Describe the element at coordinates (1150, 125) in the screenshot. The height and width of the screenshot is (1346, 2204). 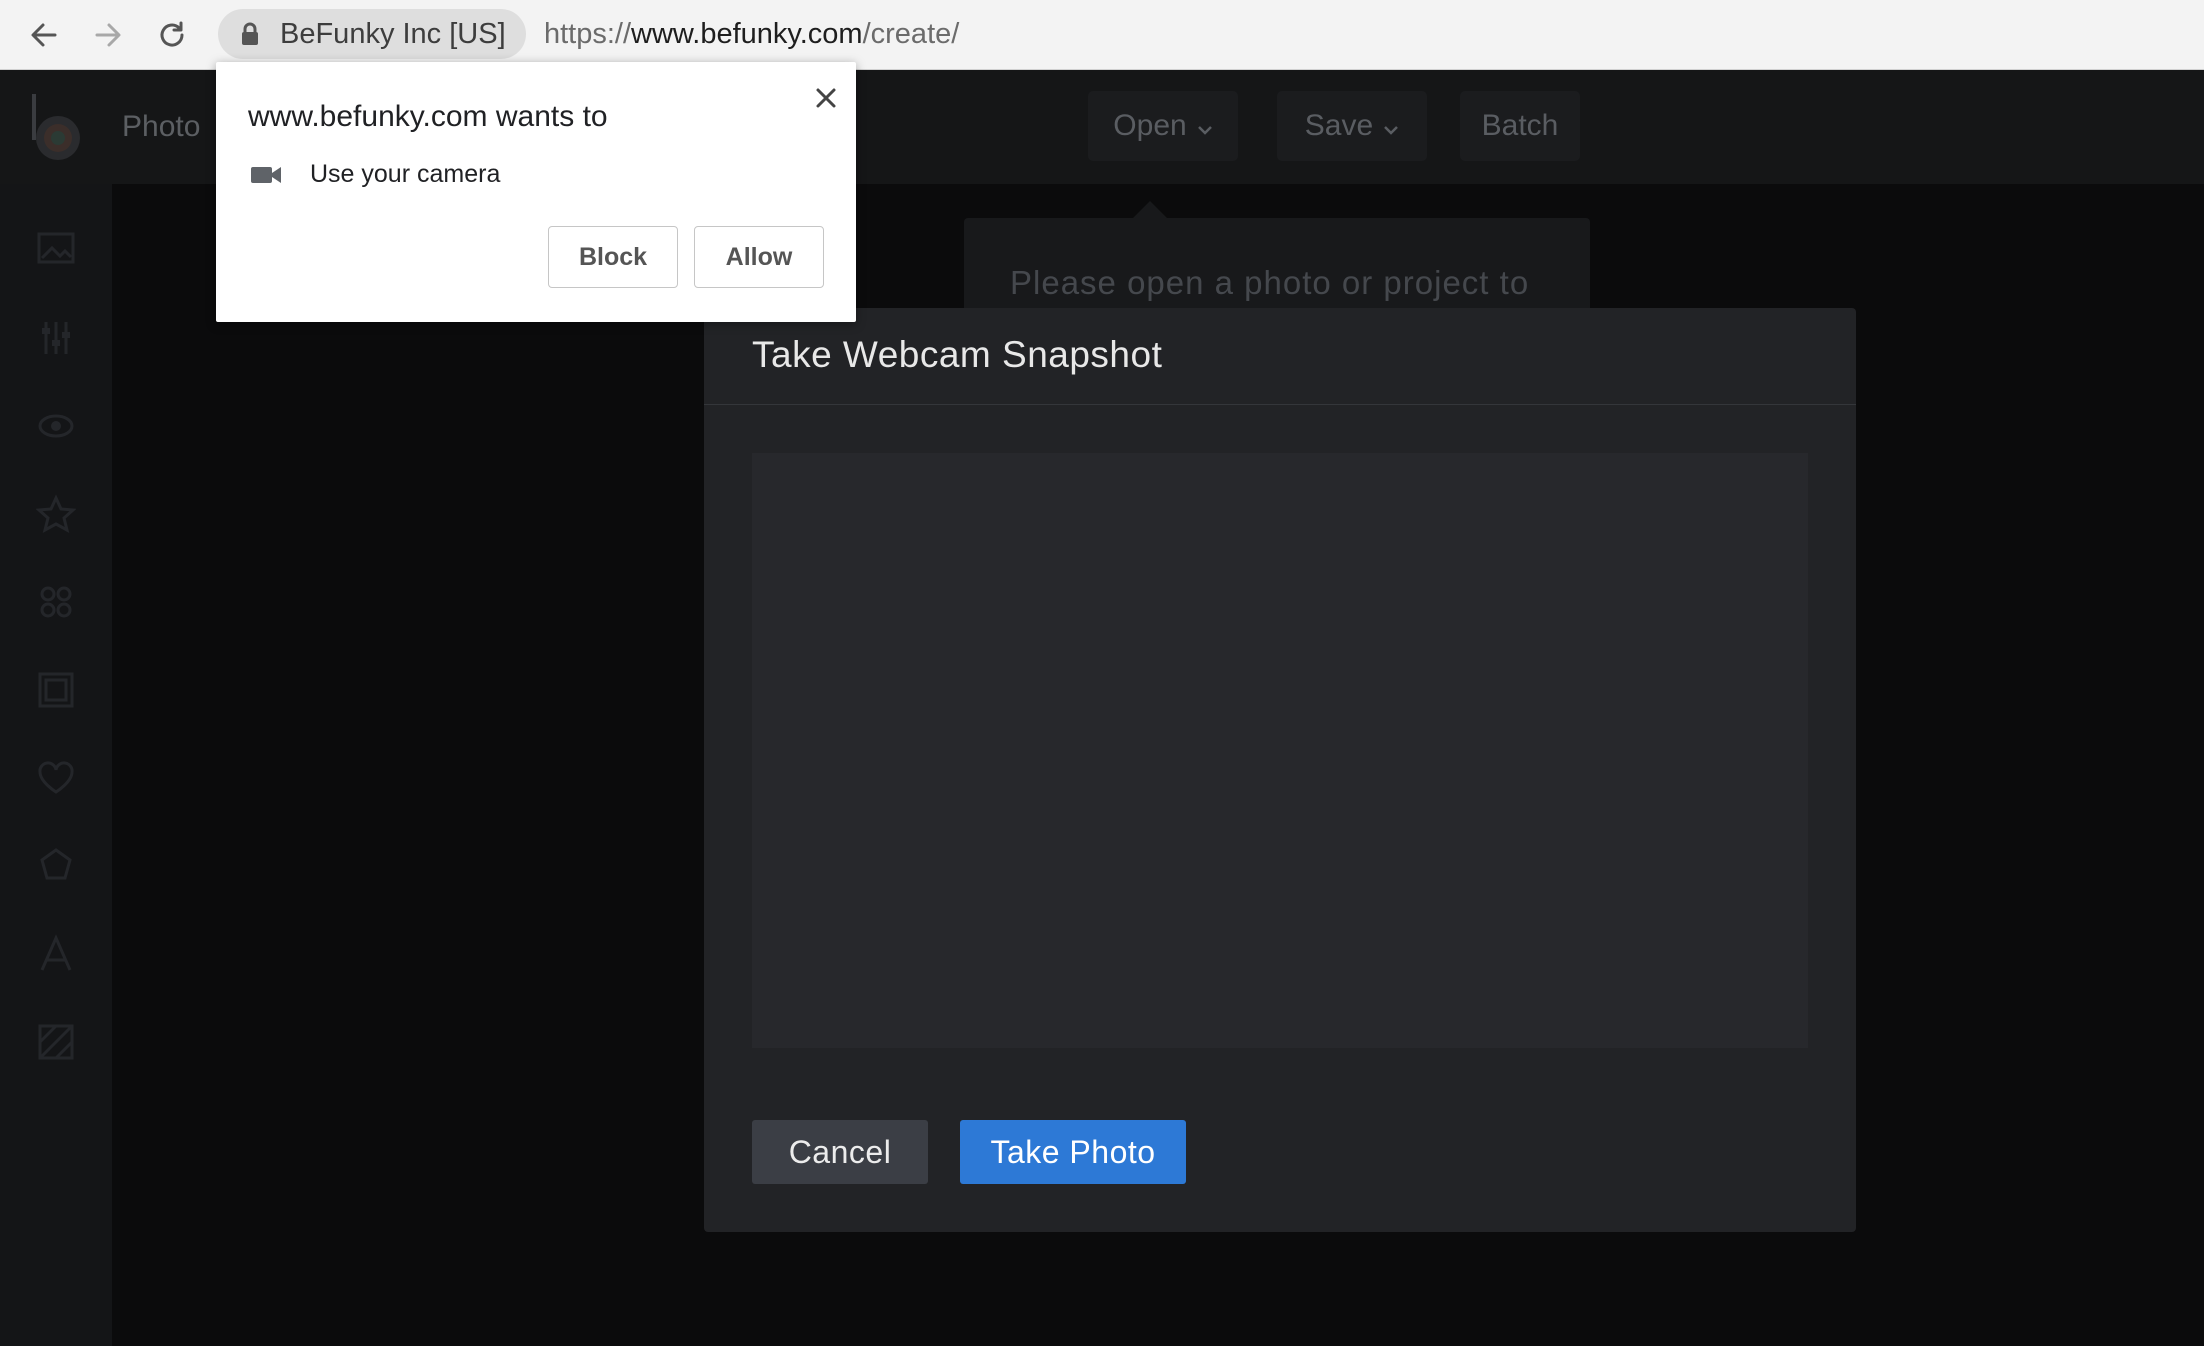
I see `open-menu-label: Open` at that location.